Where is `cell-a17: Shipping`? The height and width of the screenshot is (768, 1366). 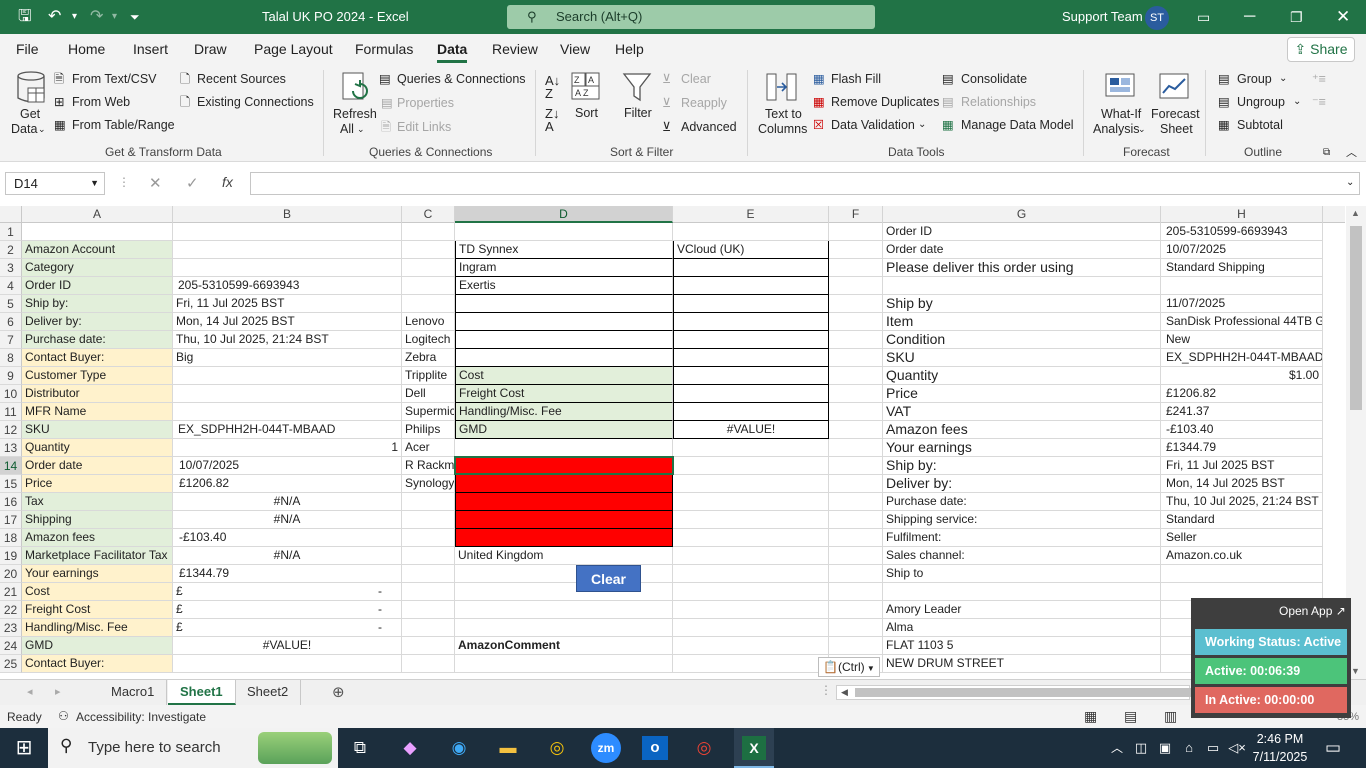
cell-a17: Shipping is located at coordinates (97, 520).